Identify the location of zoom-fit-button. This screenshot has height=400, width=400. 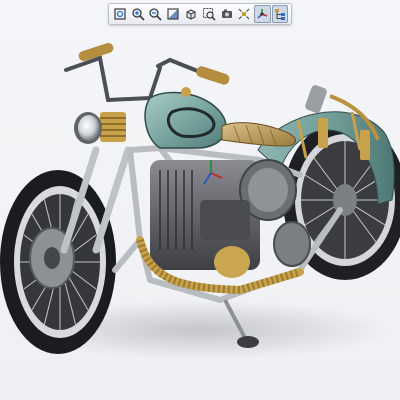
(120, 14).